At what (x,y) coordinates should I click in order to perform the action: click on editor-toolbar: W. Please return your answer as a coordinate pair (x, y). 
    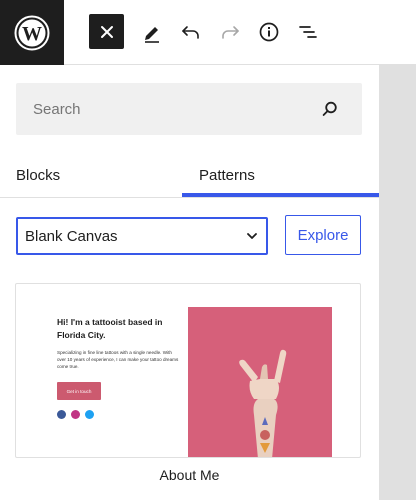
    Looking at the image, I should click on (208, 32).